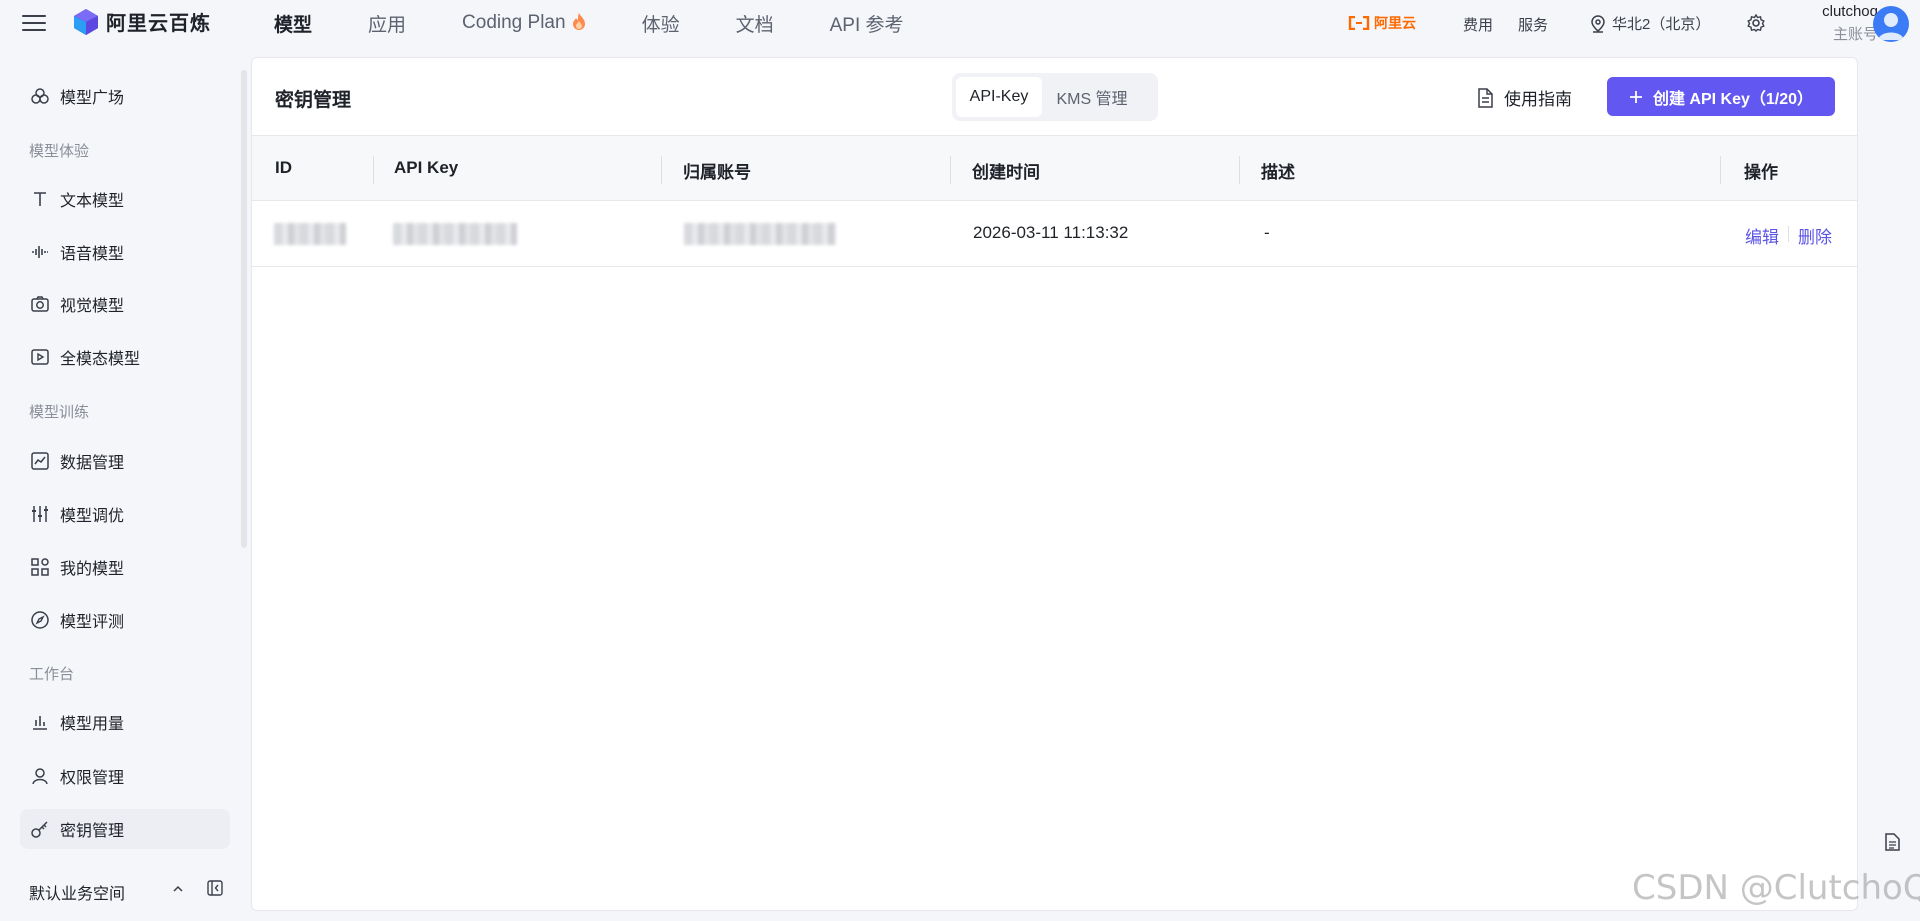  I want to click on region-label: 华北2（北京）, so click(1661, 24).